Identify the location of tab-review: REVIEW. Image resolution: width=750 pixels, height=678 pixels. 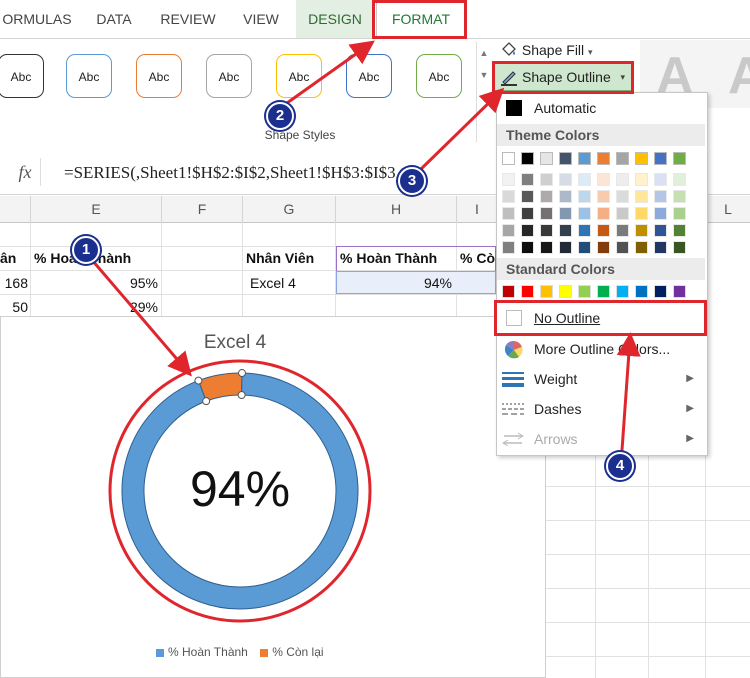
(188, 19).